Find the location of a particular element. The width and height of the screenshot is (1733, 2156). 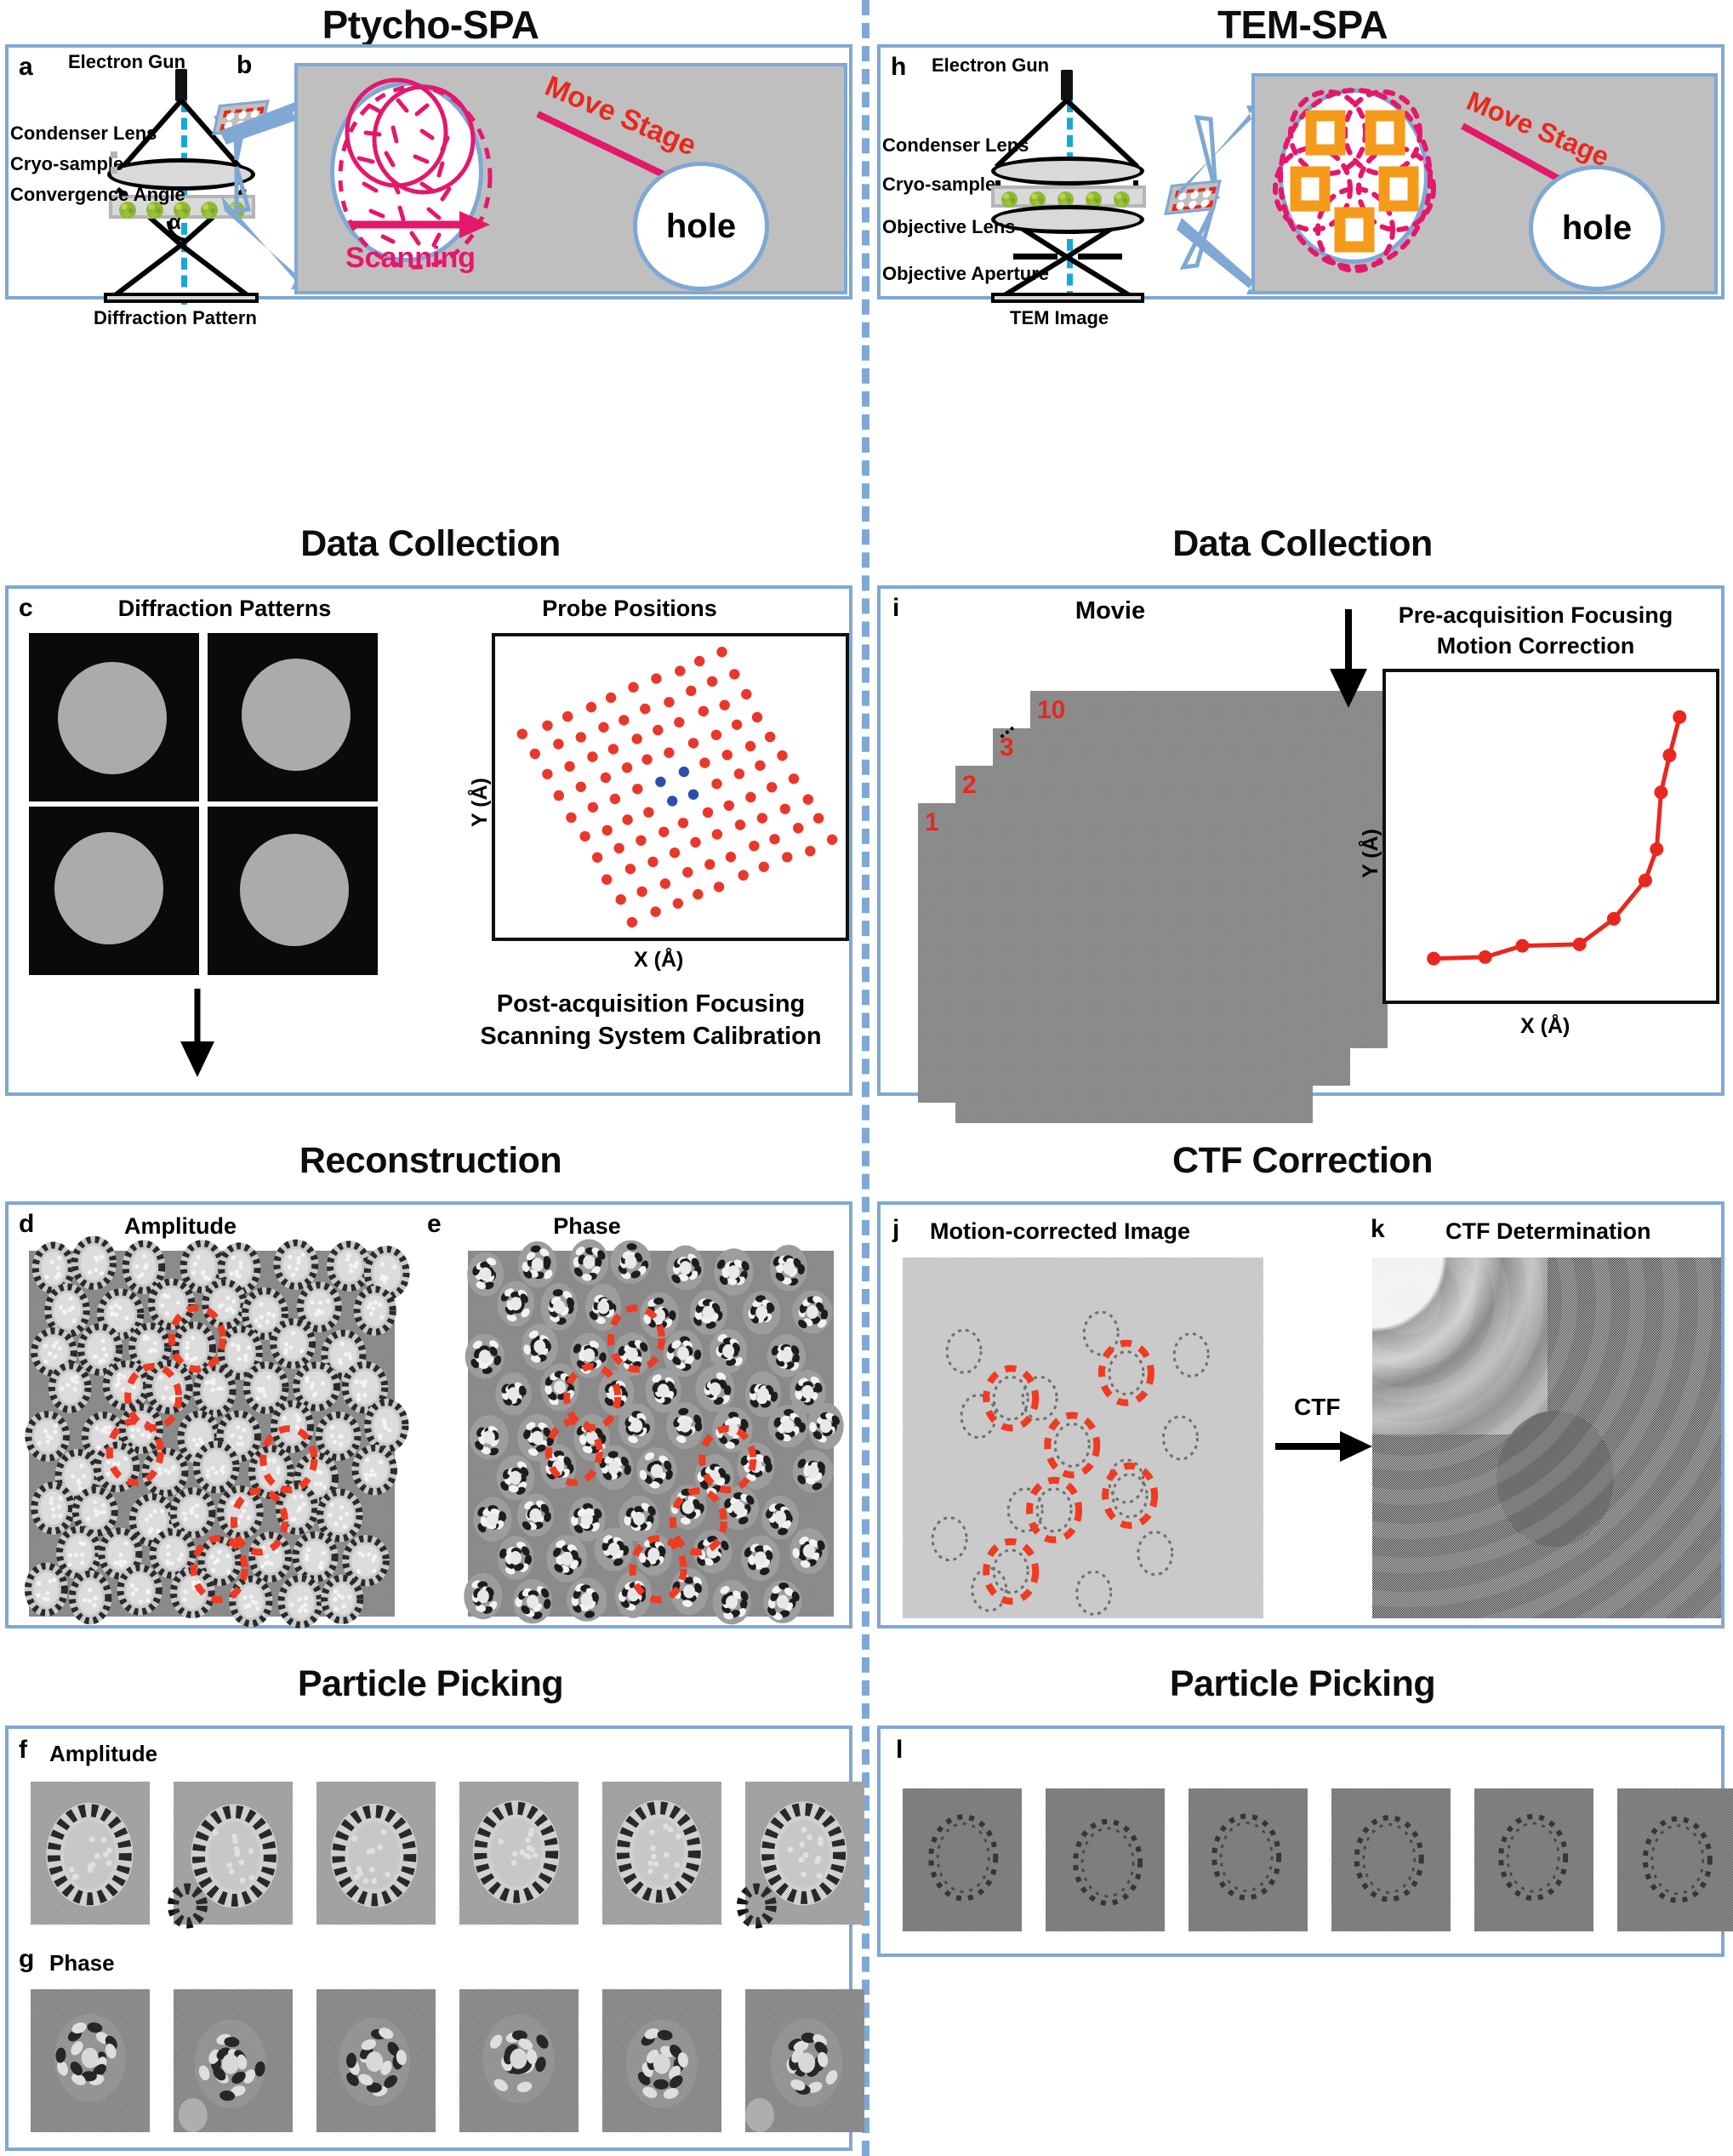

page-title-left: Ptycho-SPA is located at coordinates (430, 25).